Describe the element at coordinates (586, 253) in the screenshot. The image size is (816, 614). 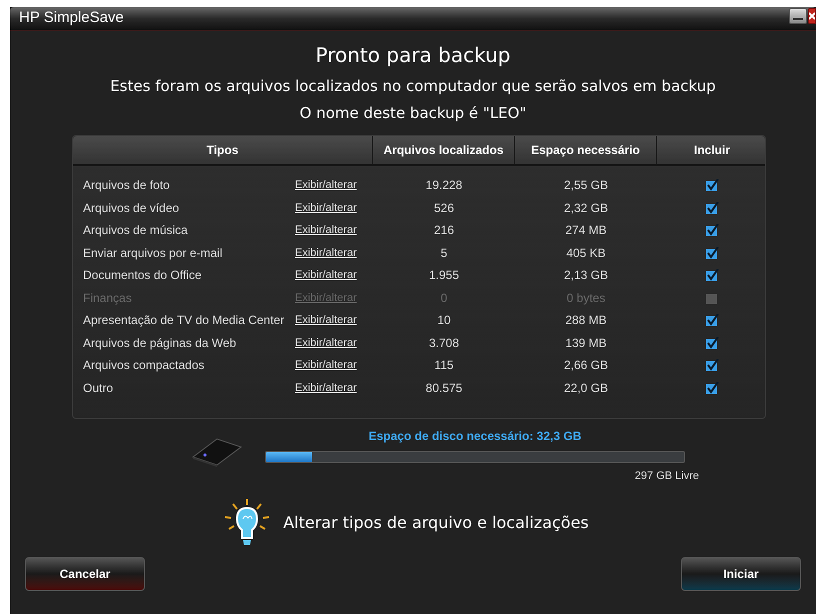
I see `size-cell-text: 405 KB` at that location.